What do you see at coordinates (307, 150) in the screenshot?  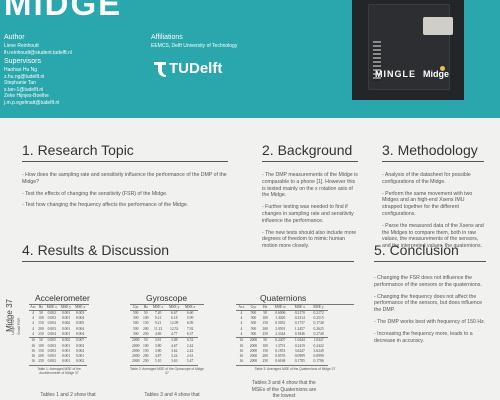 I see `section-title: 2. Background` at bounding box center [307, 150].